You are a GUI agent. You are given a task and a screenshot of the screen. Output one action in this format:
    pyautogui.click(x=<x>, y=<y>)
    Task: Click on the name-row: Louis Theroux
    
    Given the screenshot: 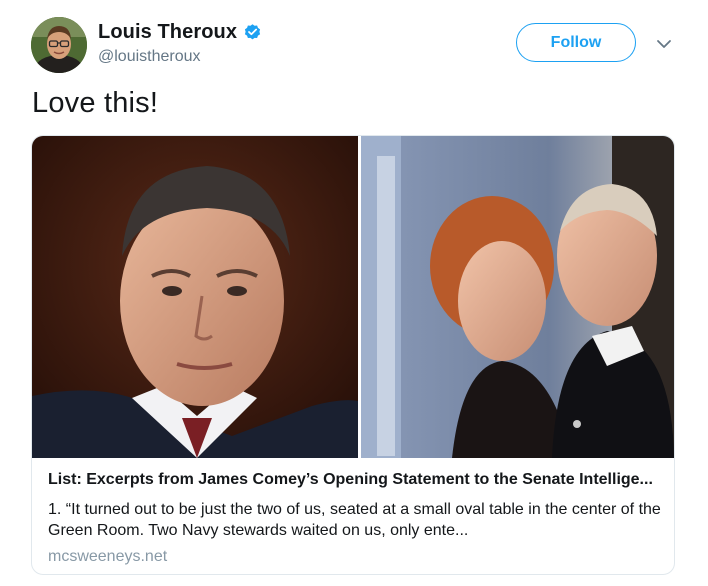 What is the action you would take?
    pyautogui.click(x=180, y=32)
    